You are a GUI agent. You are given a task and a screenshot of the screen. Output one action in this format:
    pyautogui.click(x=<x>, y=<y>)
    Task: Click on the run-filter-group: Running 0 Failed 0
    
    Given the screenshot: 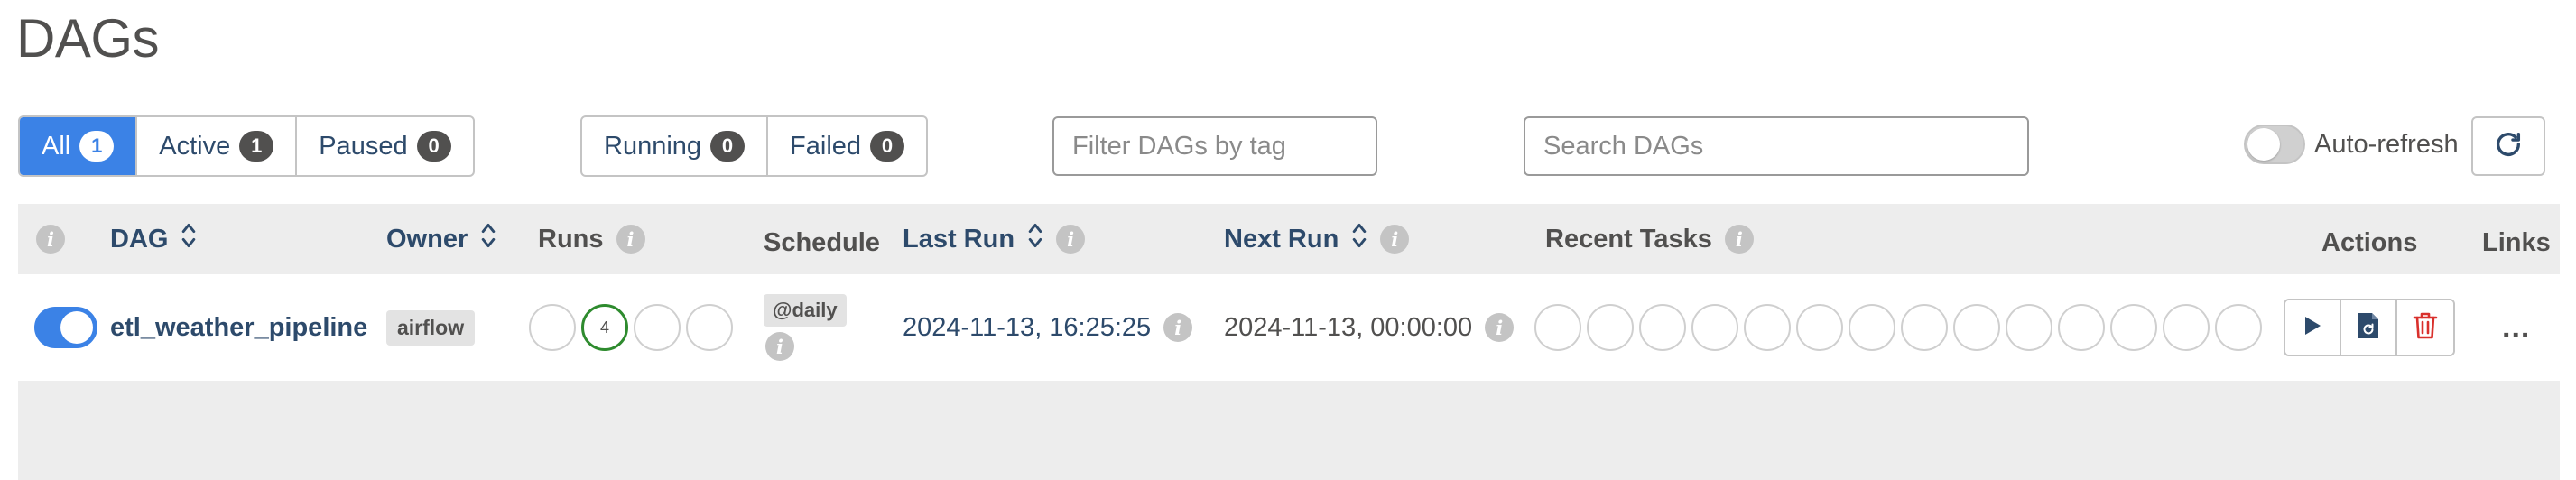 What is the action you would take?
    pyautogui.click(x=755, y=146)
    